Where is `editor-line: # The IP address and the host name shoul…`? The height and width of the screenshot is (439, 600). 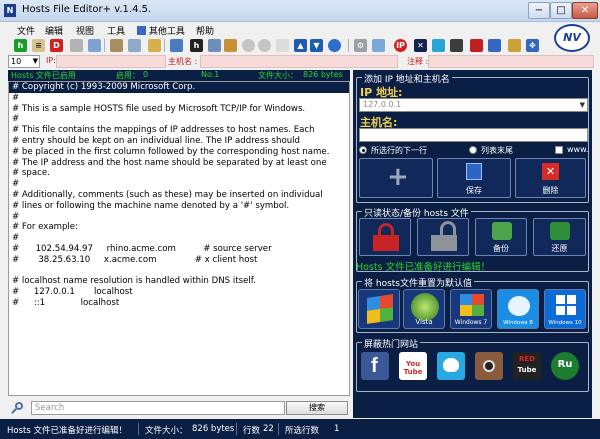
editor-line: # The IP address and the host name shoul… is located at coordinates (179, 163).